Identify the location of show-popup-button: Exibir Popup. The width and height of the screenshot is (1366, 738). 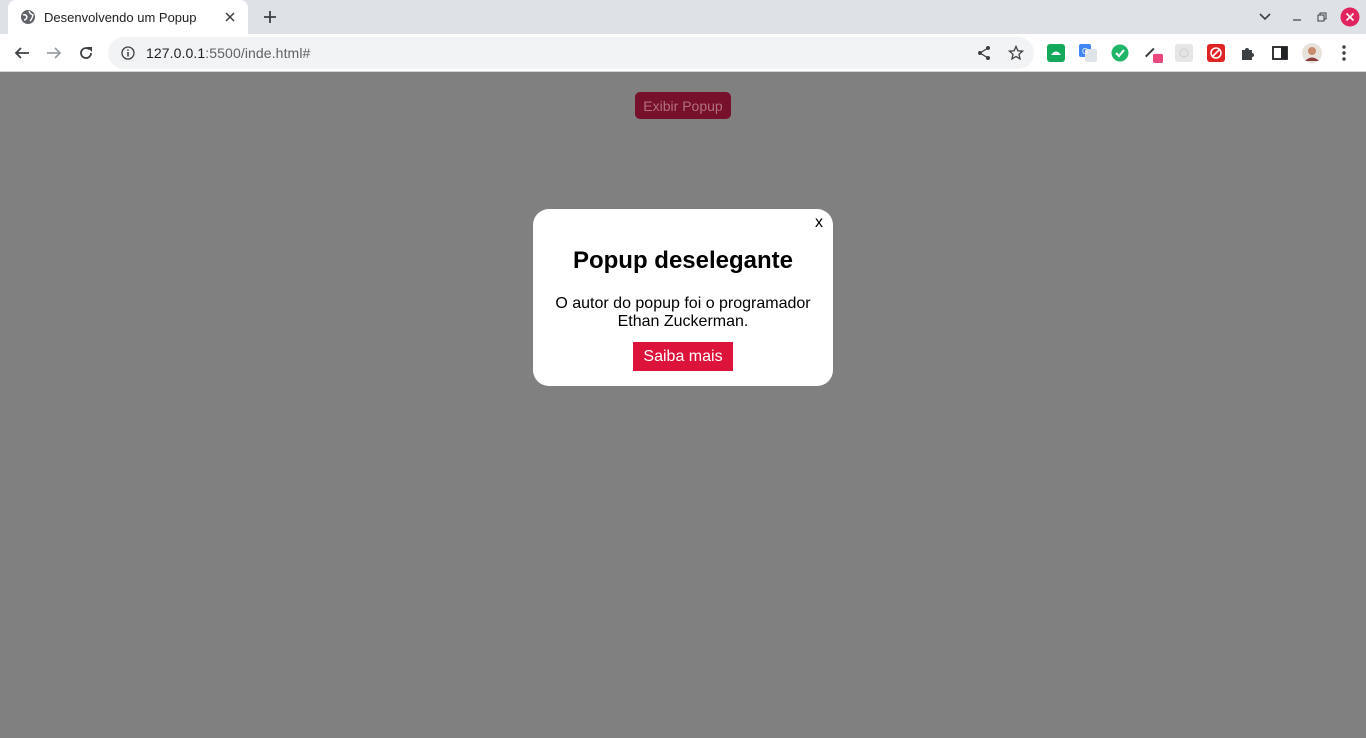
(683, 105).